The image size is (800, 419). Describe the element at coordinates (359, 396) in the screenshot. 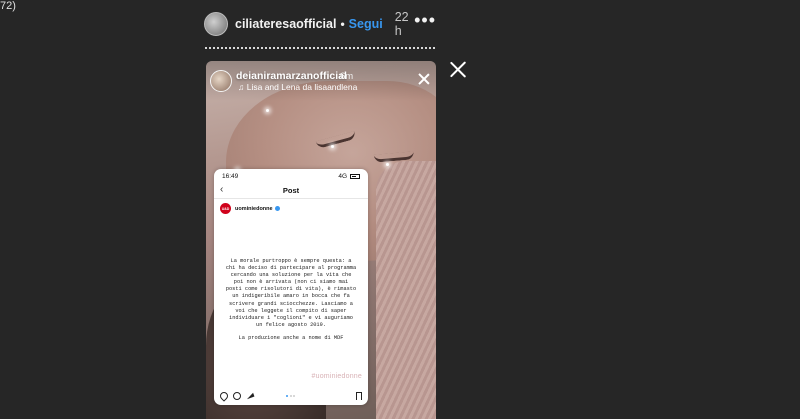

I see `bookmark-icon` at that location.